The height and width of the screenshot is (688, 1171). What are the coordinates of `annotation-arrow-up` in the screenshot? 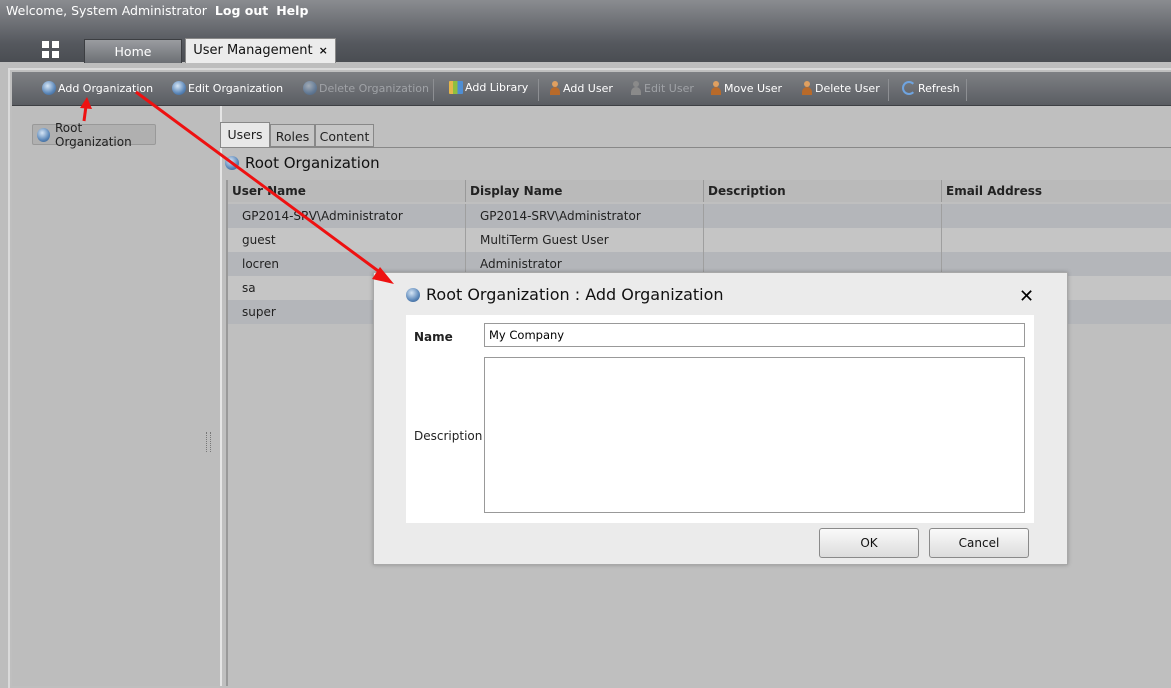 It's located at (86, 109).